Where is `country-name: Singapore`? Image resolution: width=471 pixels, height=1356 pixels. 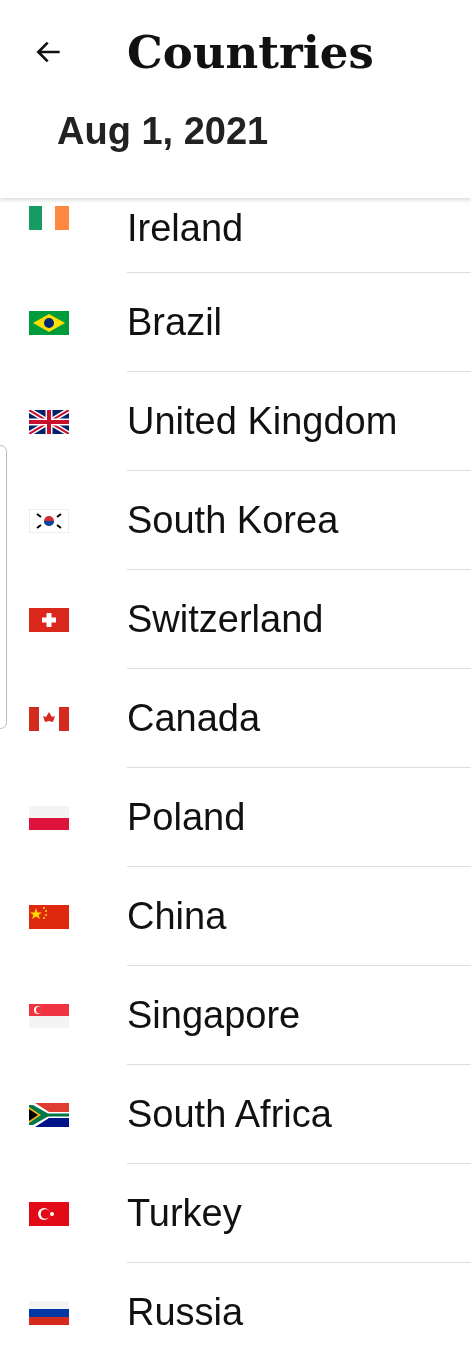
country-name: Singapore is located at coordinates (299, 1015).